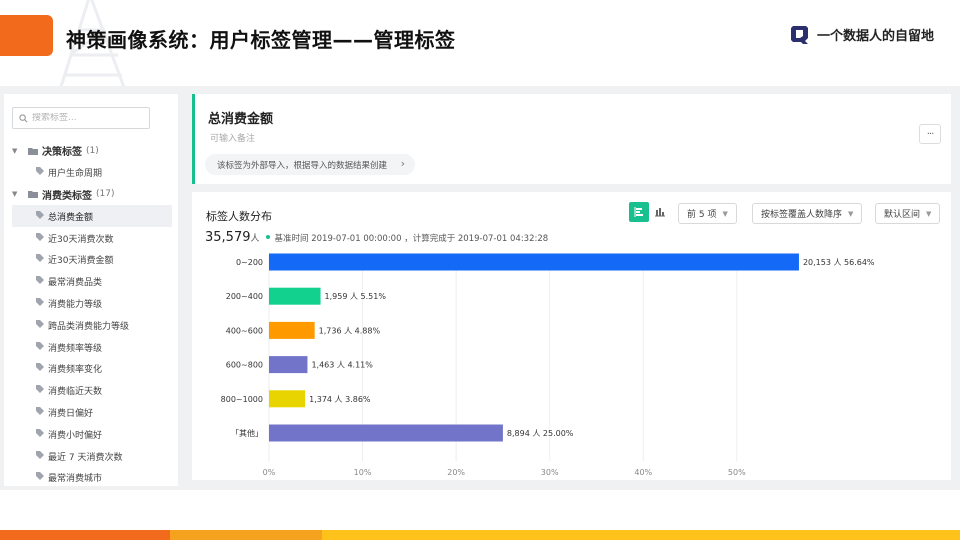 The width and height of the screenshot is (960, 540). What do you see at coordinates (244, 365) in the screenshot?
I see `category-label: 600~800` at bounding box center [244, 365].